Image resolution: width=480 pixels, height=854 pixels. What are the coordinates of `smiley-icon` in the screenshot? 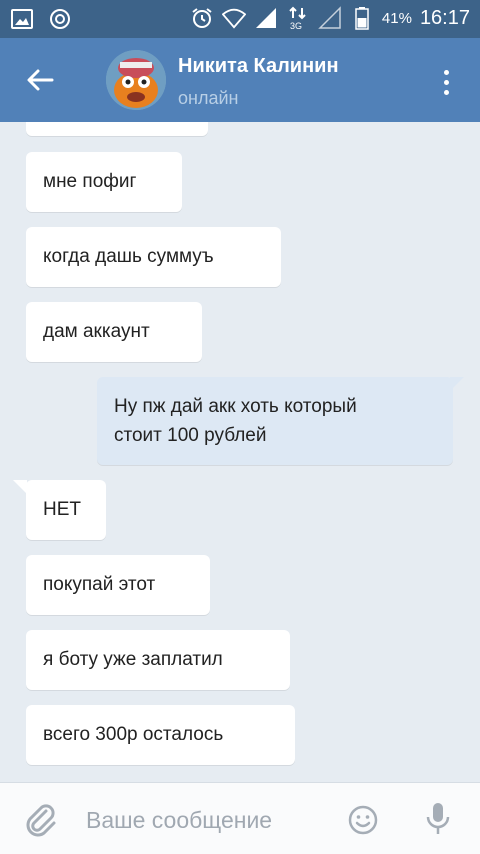 It's located at (363, 820).